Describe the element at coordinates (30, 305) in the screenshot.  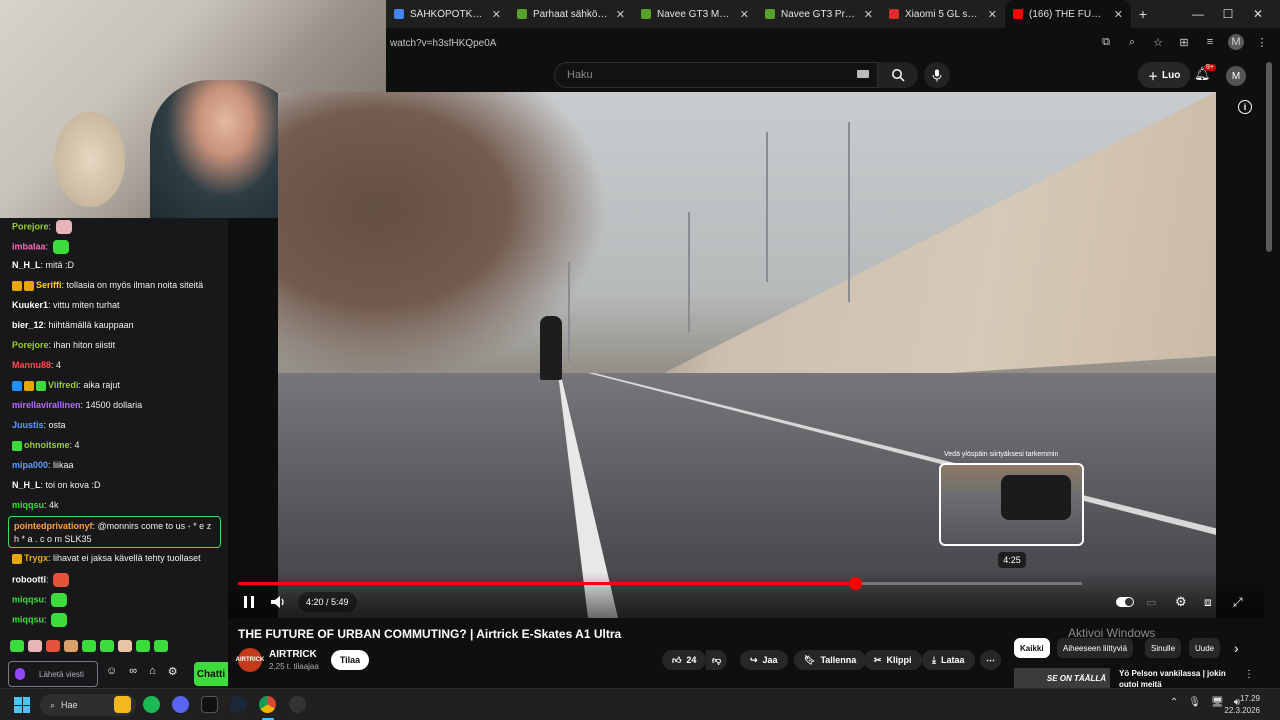
I see `chat-username: Kuuker1` at that location.